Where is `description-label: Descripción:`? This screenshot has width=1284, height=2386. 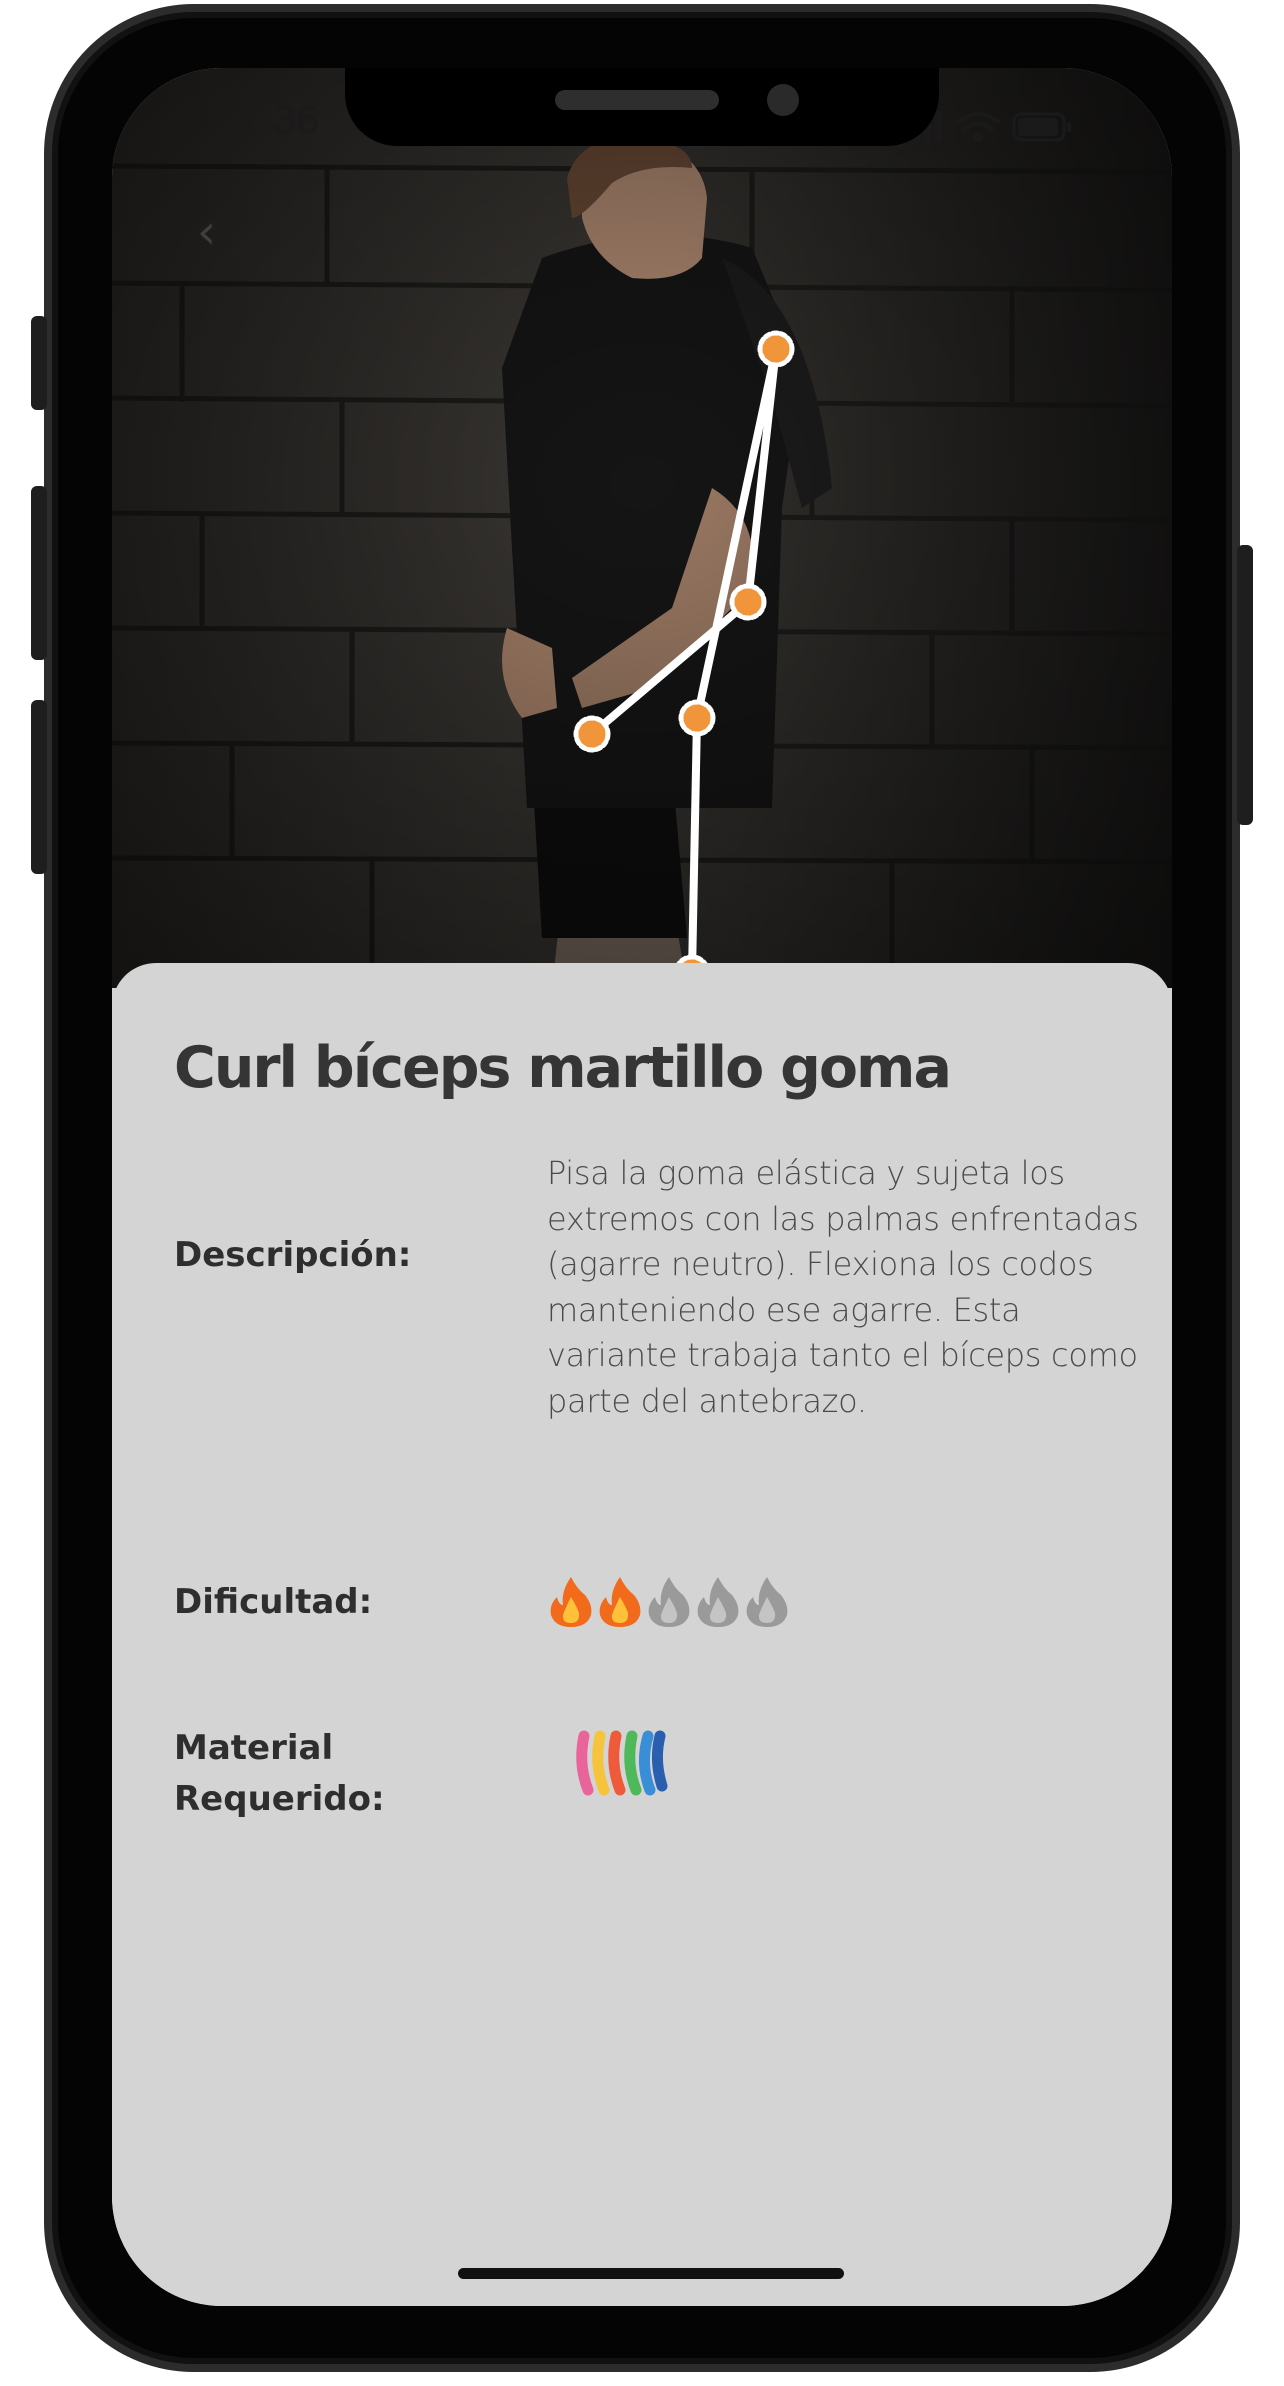 description-label: Descripción: is located at coordinates (293, 1255).